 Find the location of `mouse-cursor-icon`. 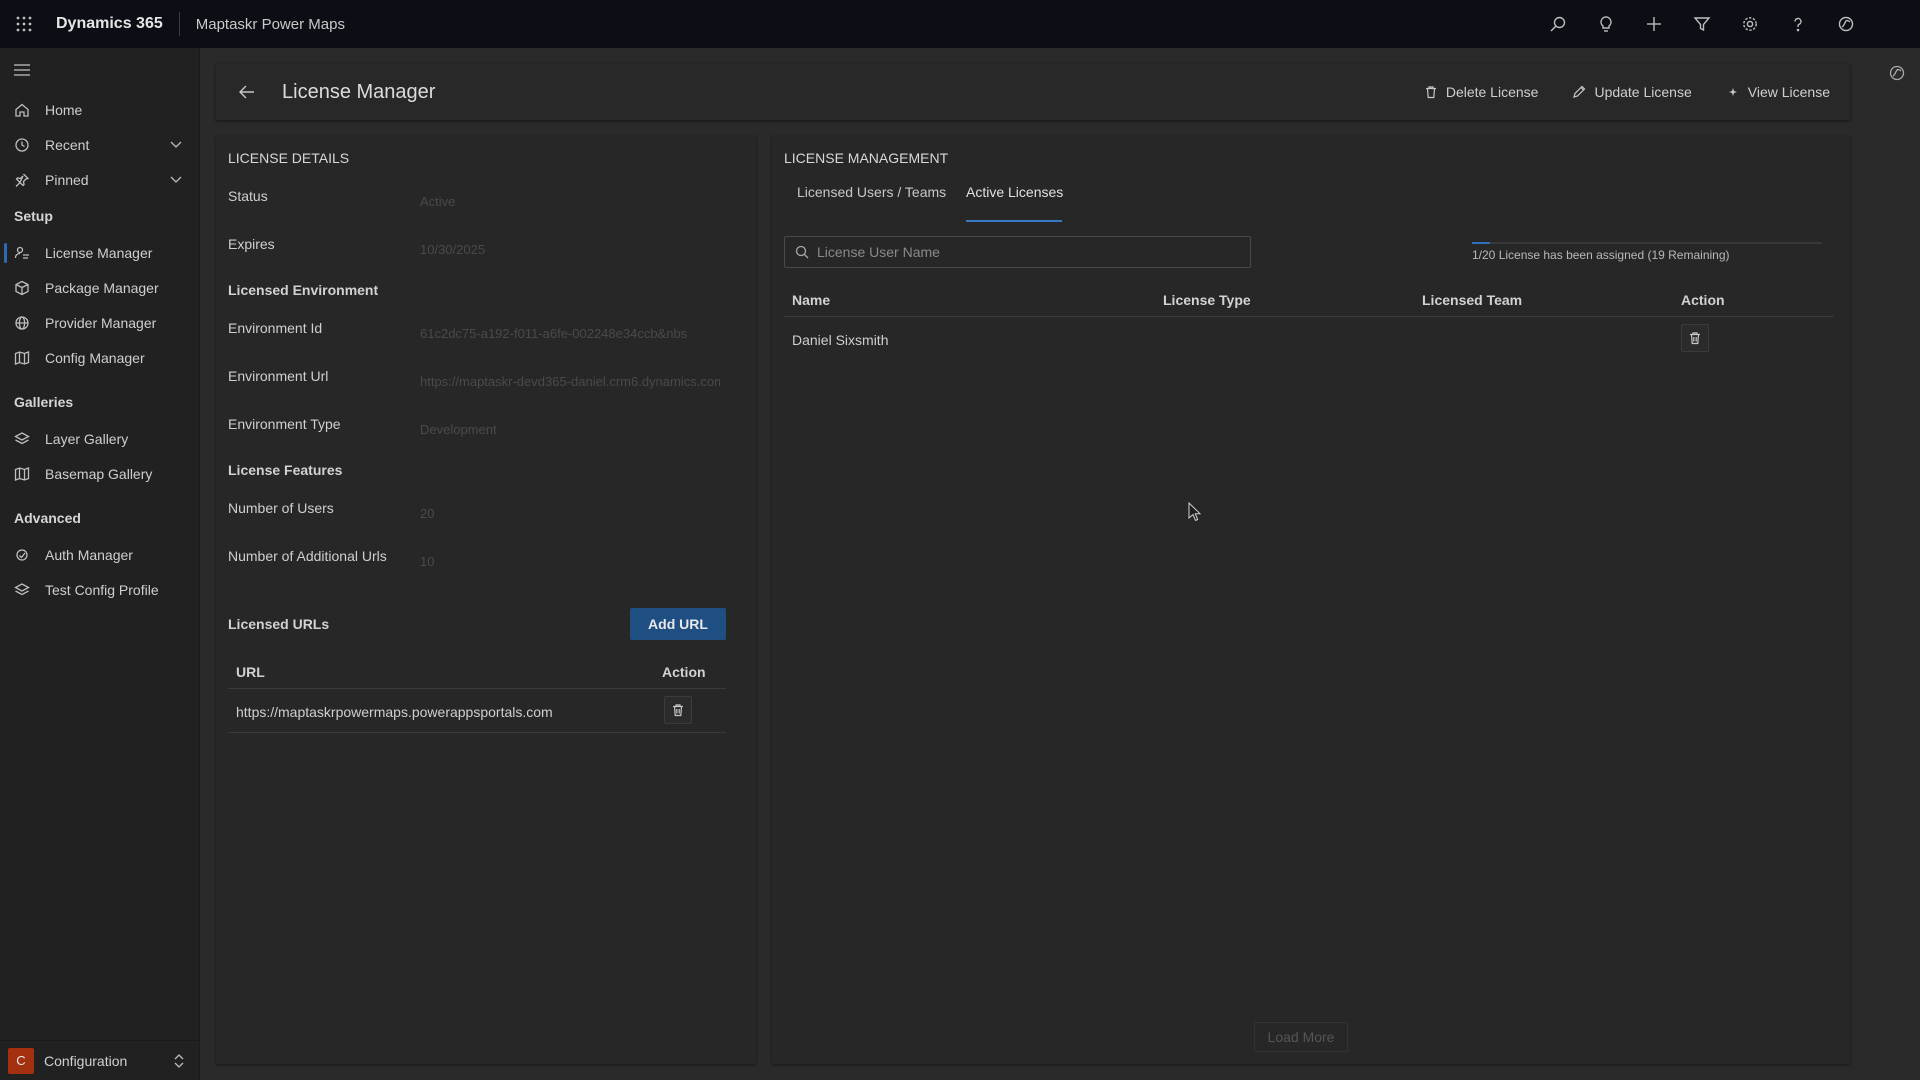

mouse-cursor-icon is located at coordinates (1195, 512).